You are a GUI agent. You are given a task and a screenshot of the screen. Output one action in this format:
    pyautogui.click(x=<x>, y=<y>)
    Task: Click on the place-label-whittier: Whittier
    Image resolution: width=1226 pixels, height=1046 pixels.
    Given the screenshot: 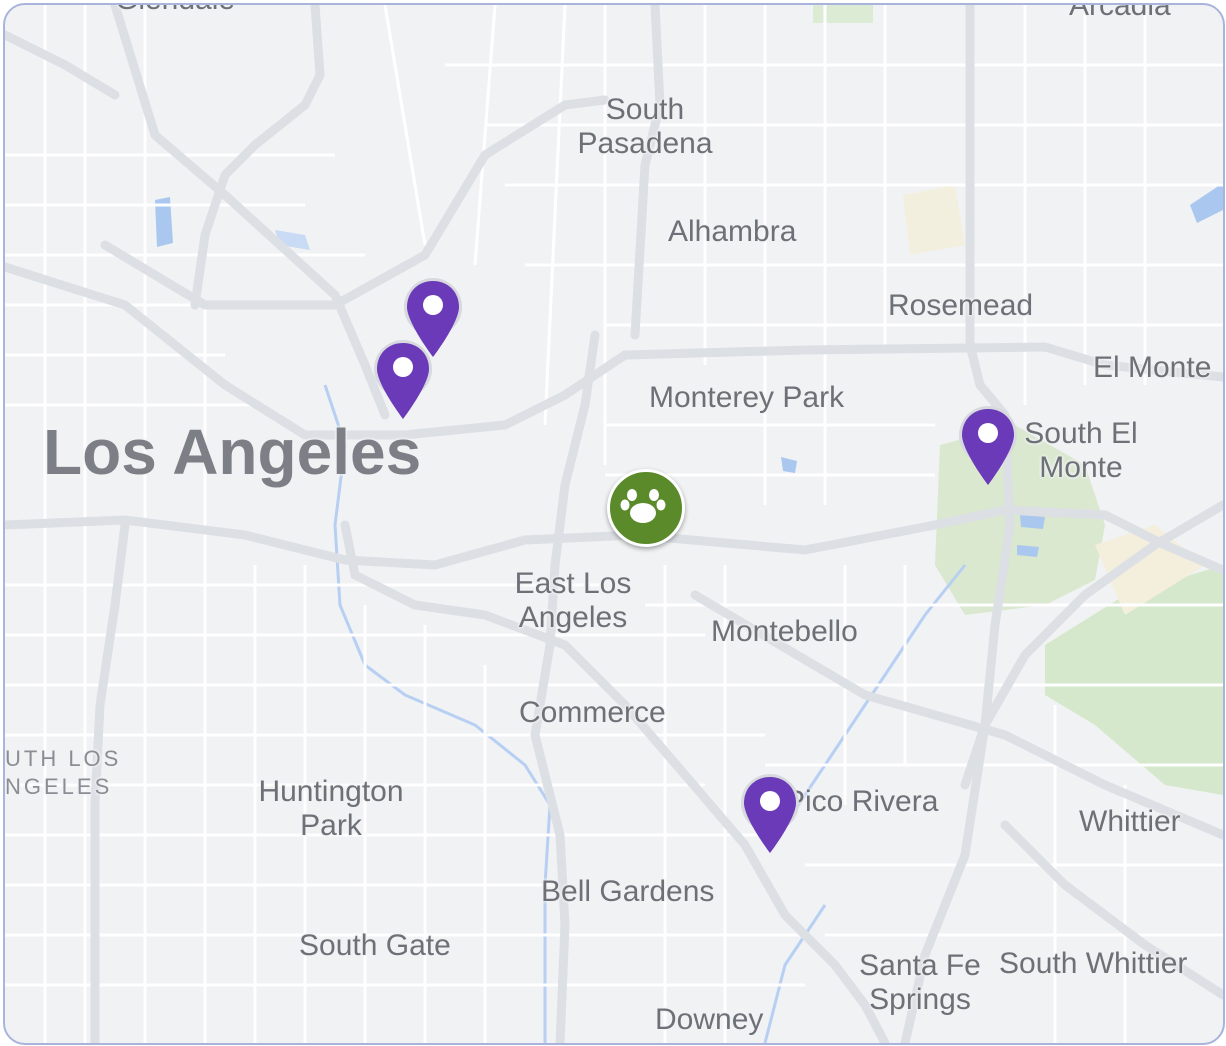 What is the action you would take?
    pyautogui.click(x=1130, y=821)
    